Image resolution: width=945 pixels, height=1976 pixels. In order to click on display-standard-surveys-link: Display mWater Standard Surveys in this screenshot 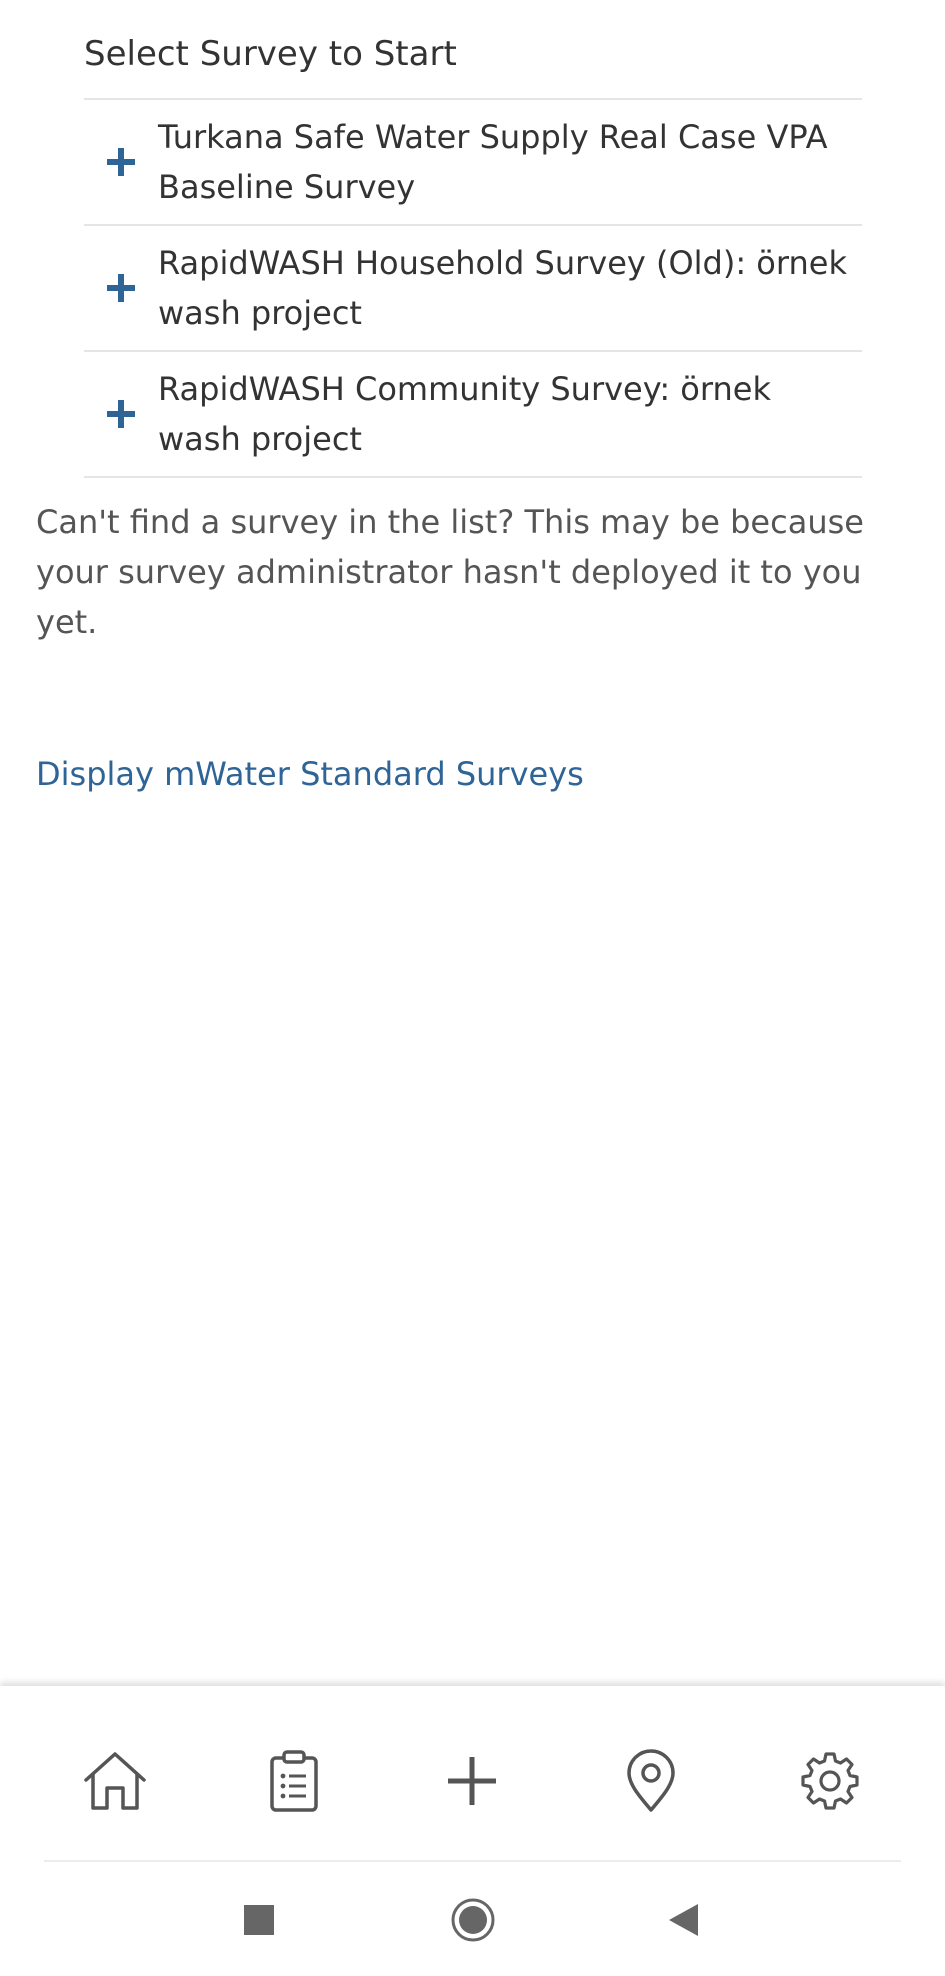, I will do `click(310, 774)`.